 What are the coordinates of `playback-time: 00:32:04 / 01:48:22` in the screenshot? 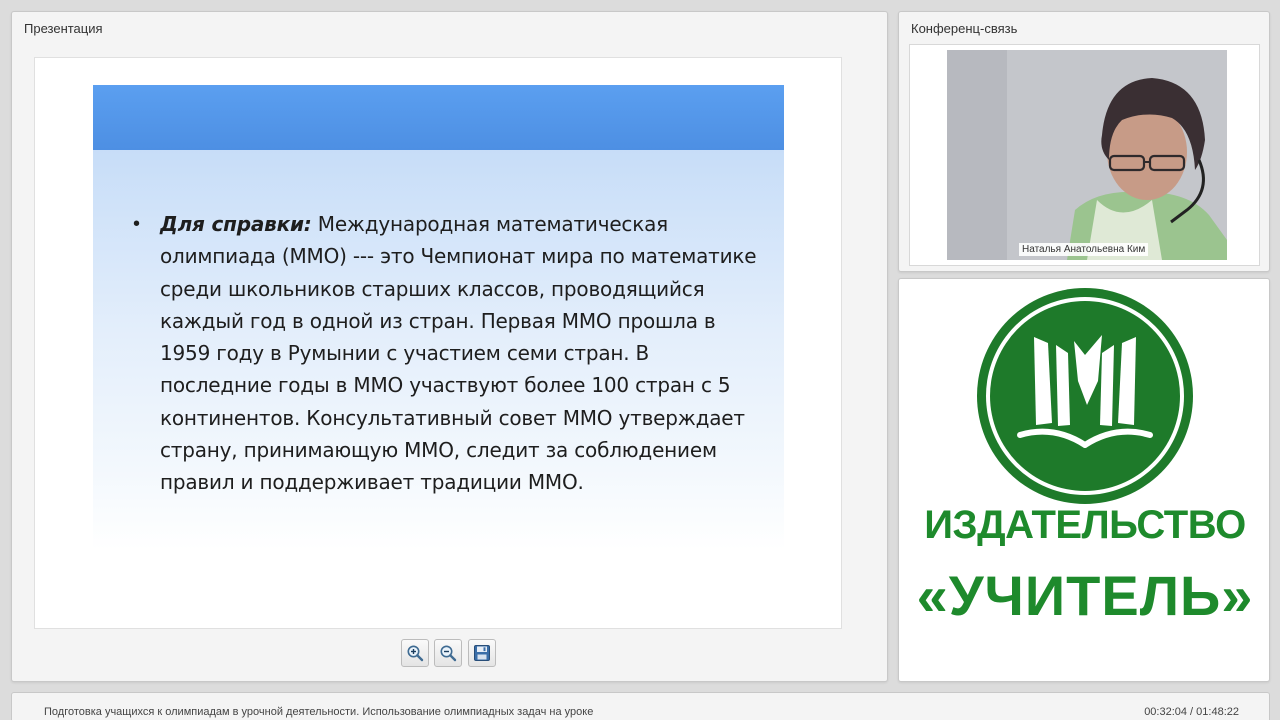 It's located at (1191, 712).